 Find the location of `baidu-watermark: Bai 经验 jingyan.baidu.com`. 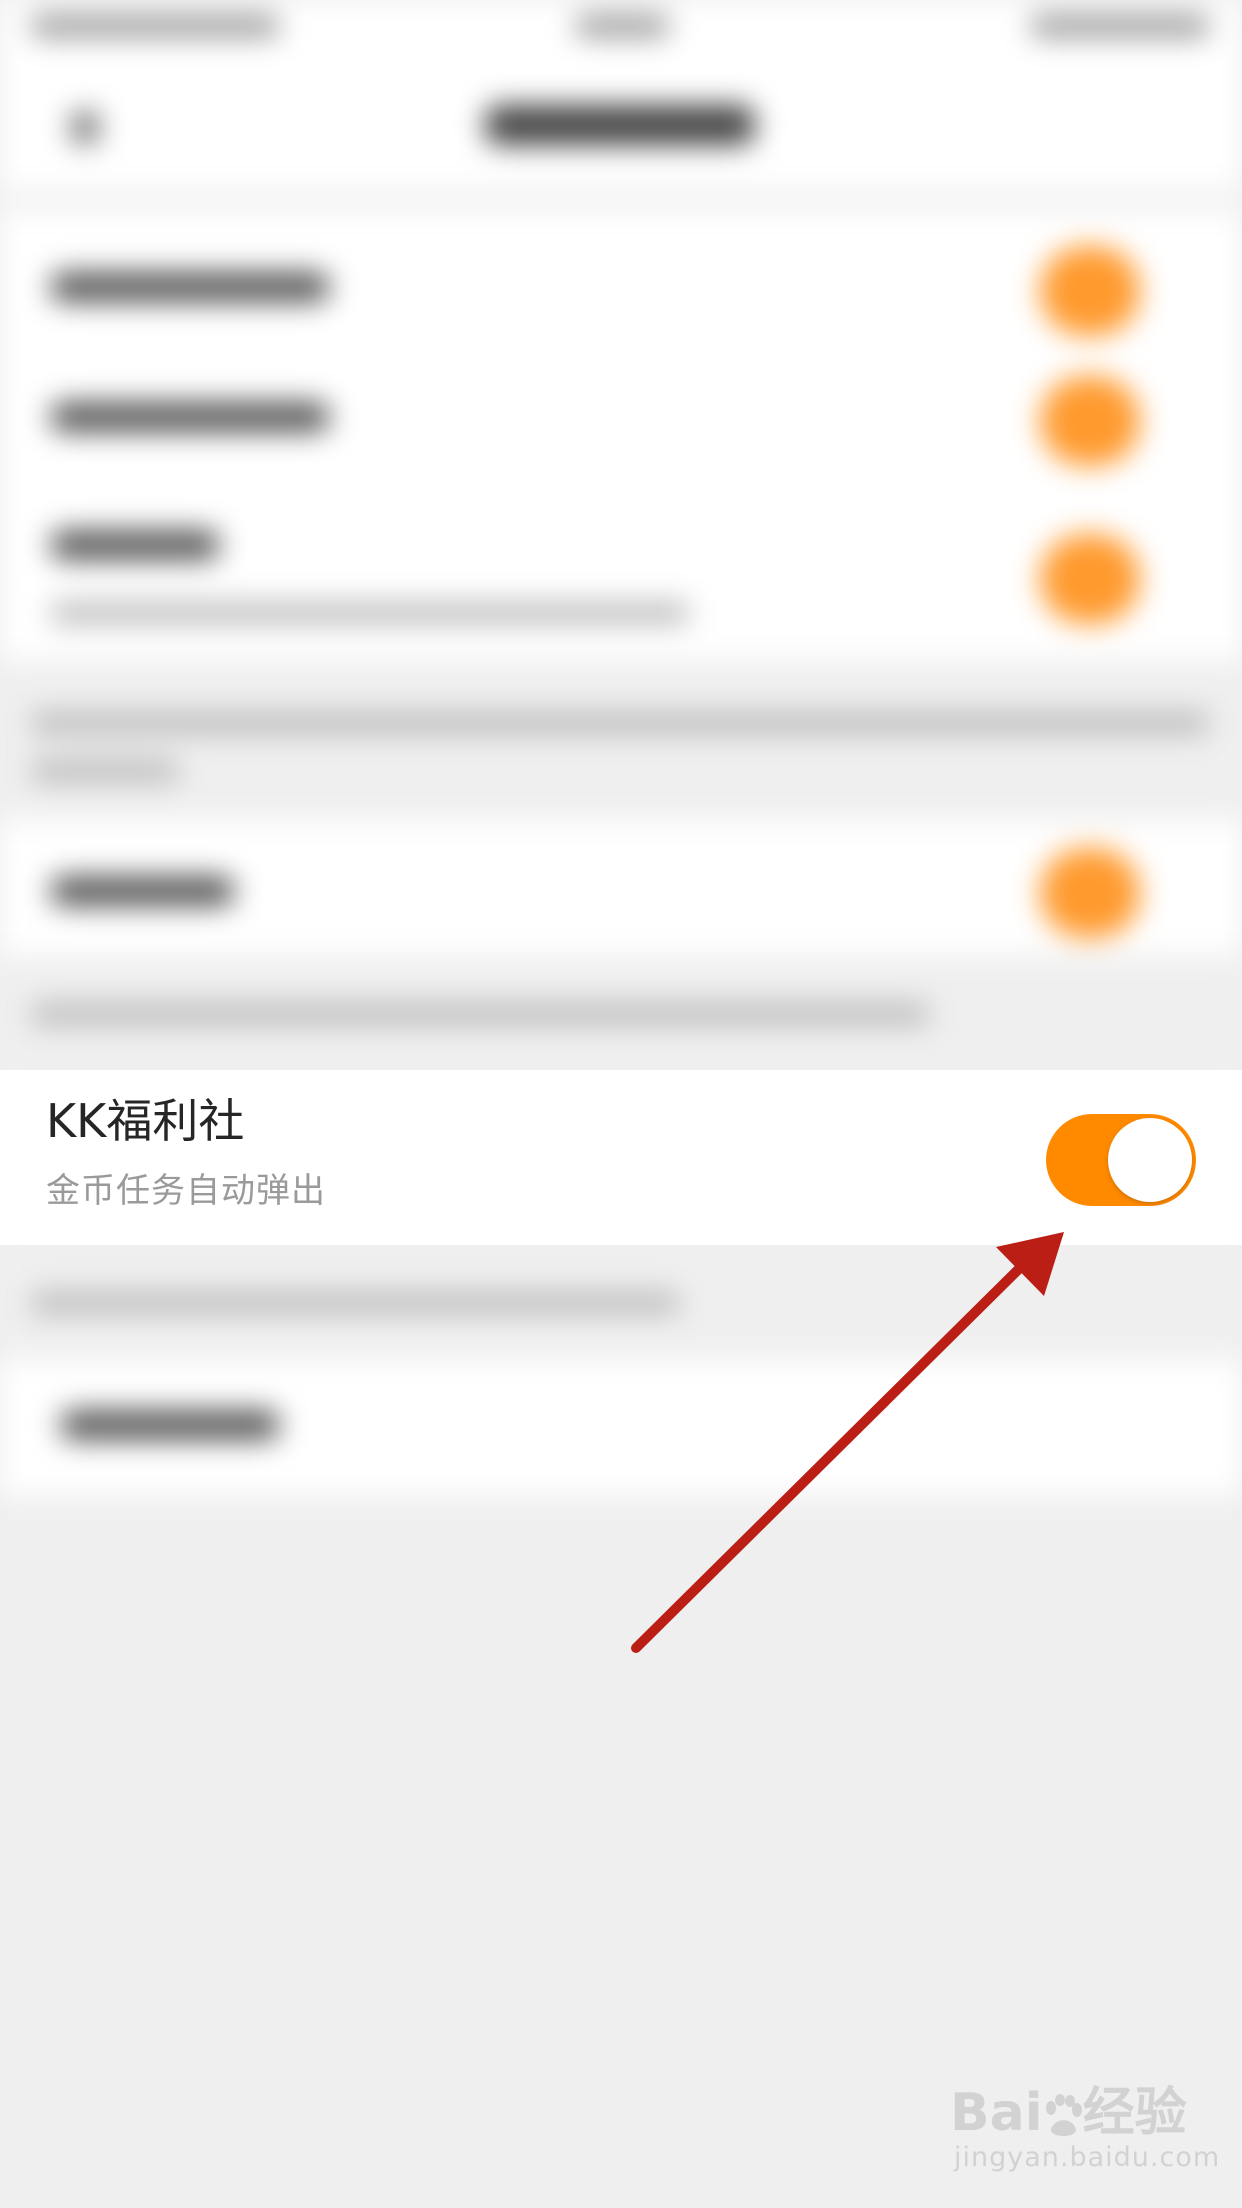

baidu-watermark: Bai 经验 jingyan.baidu.com is located at coordinates (1084, 2130).